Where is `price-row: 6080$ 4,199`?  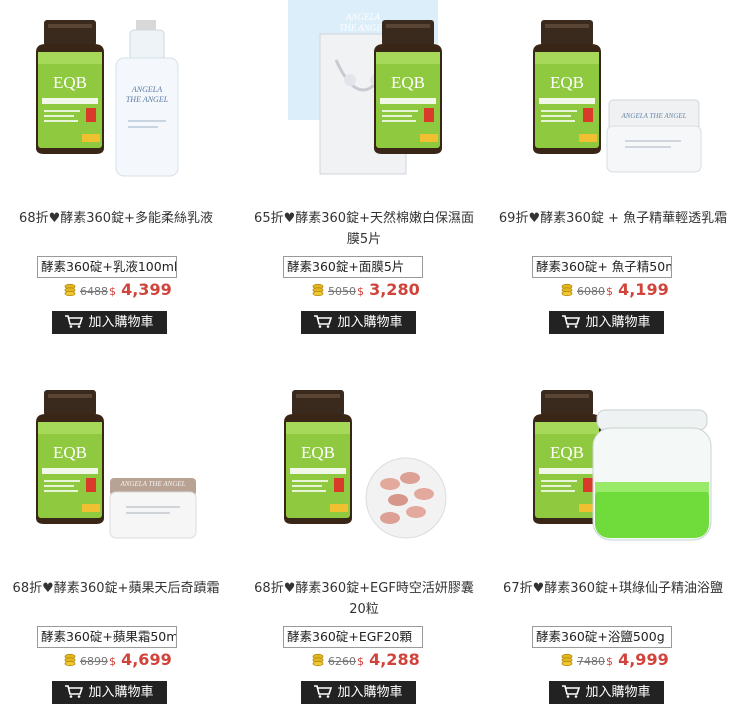 price-row: 6080$ 4,199 is located at coordinates (615, 290).